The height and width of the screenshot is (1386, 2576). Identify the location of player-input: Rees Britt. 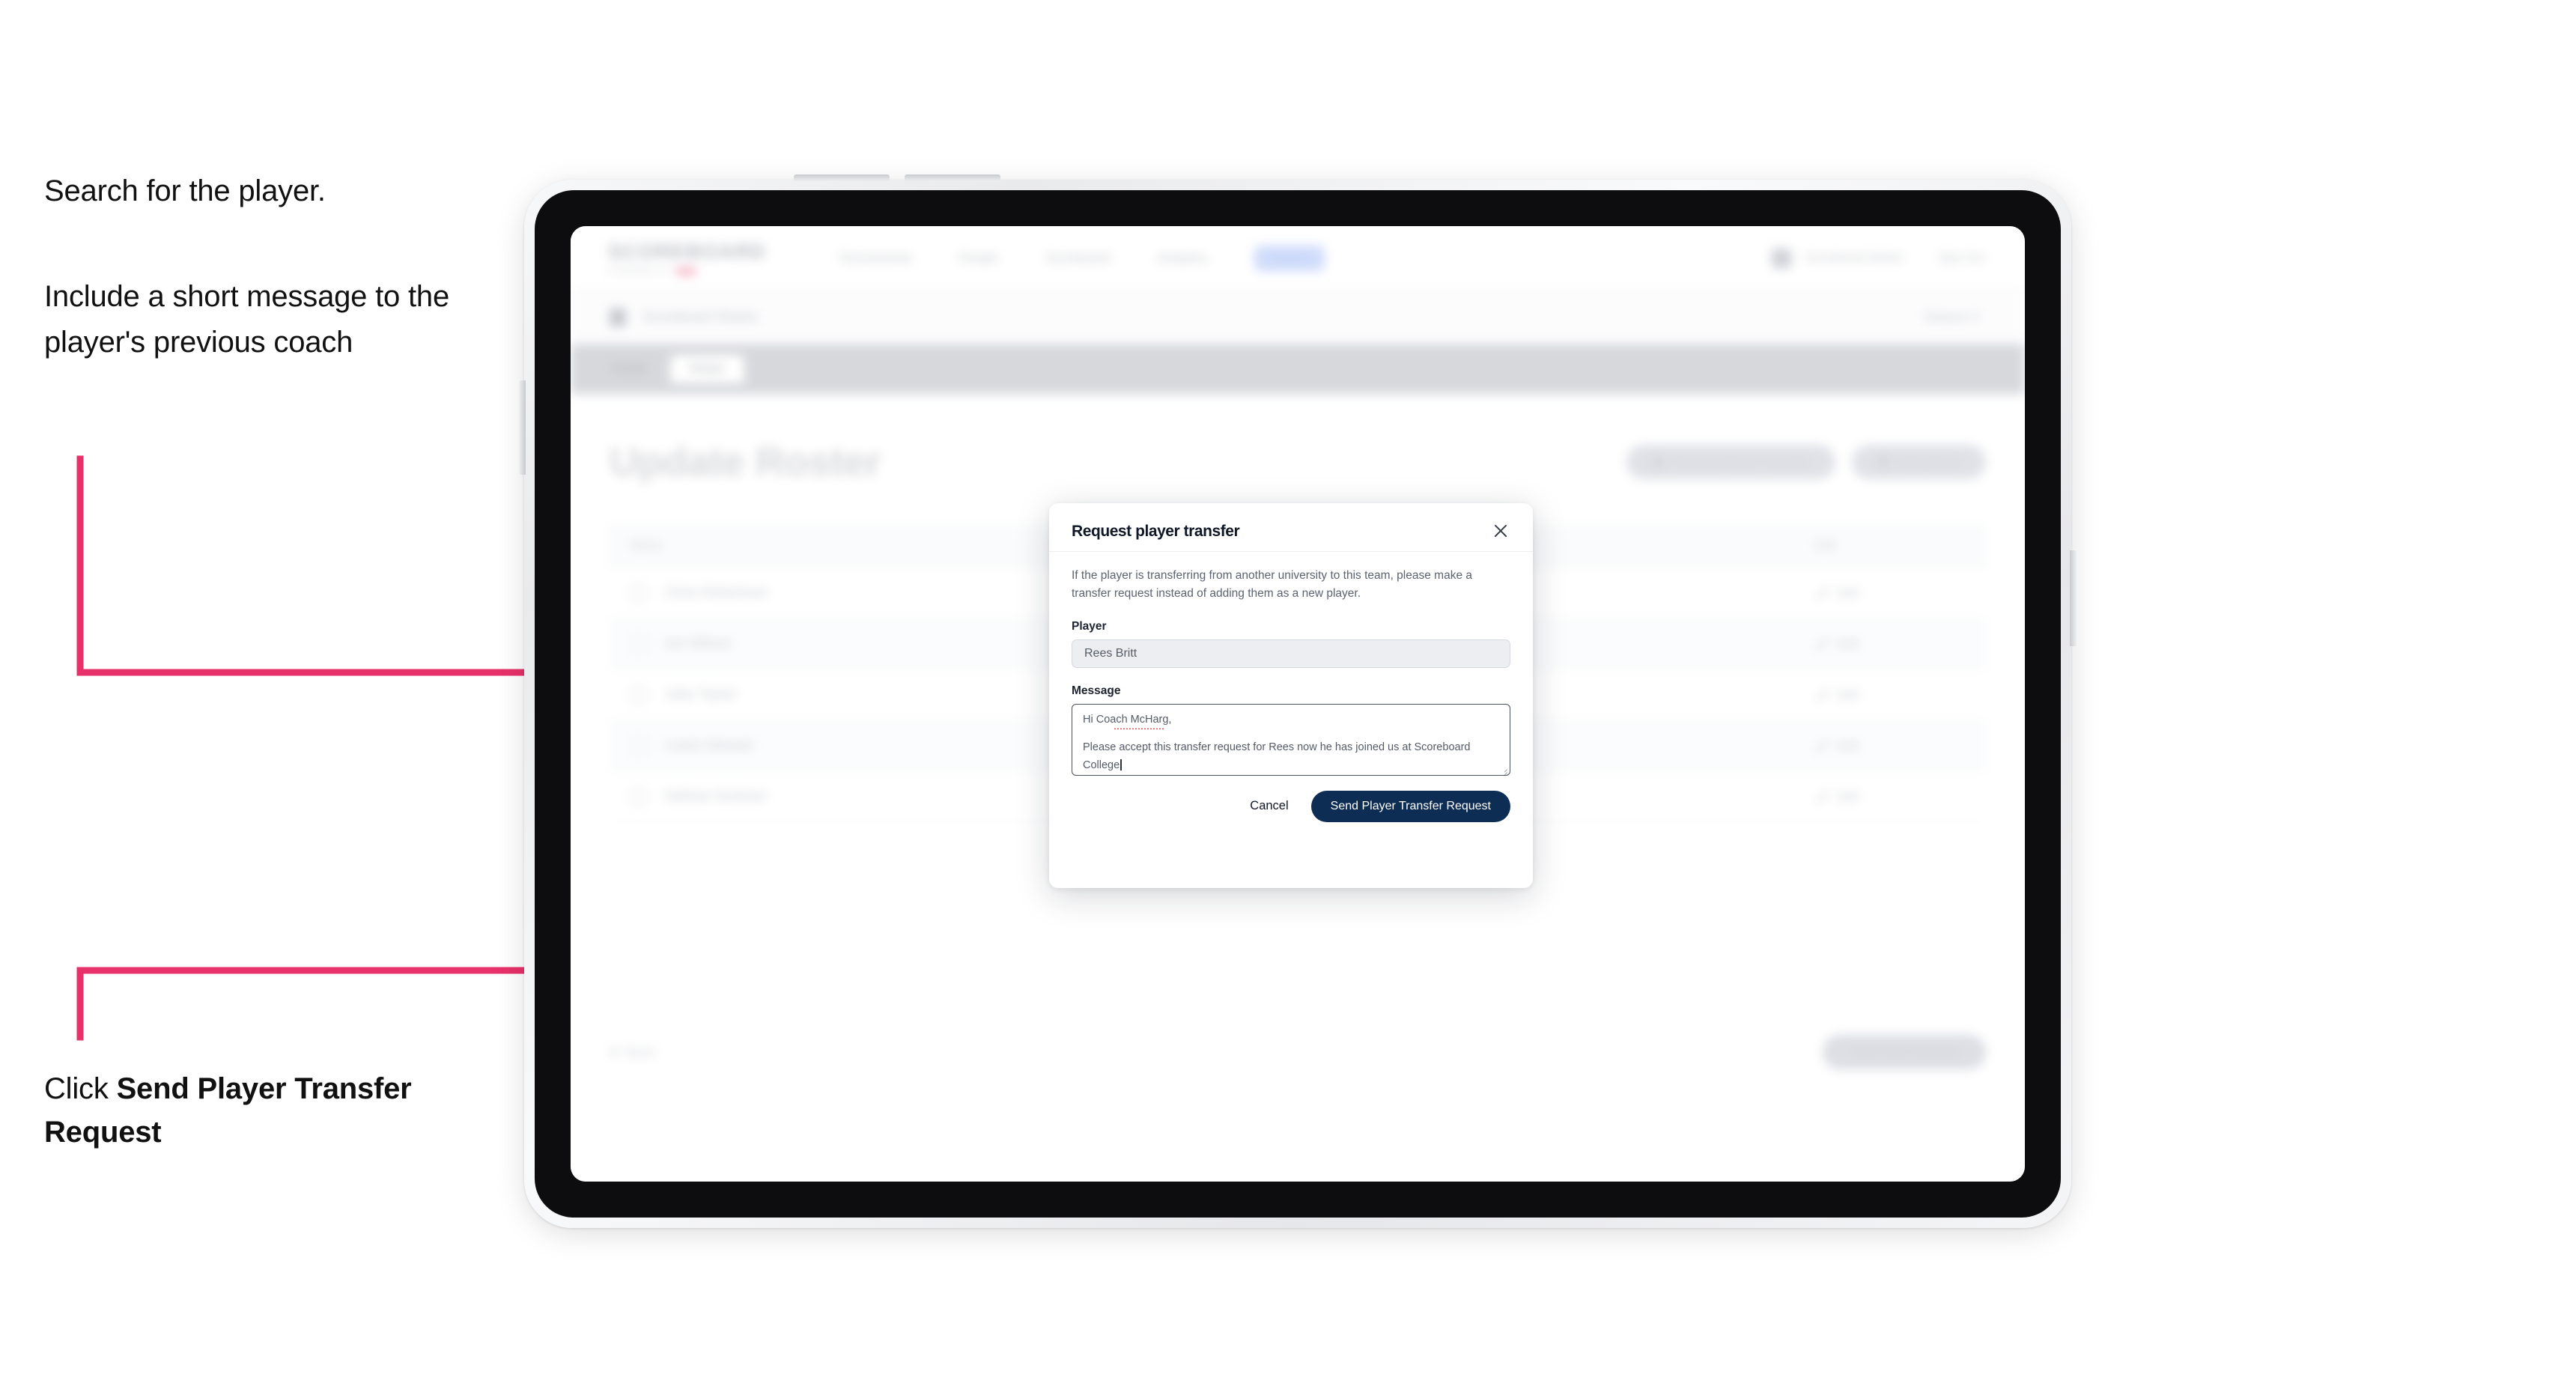
(1291, 653).